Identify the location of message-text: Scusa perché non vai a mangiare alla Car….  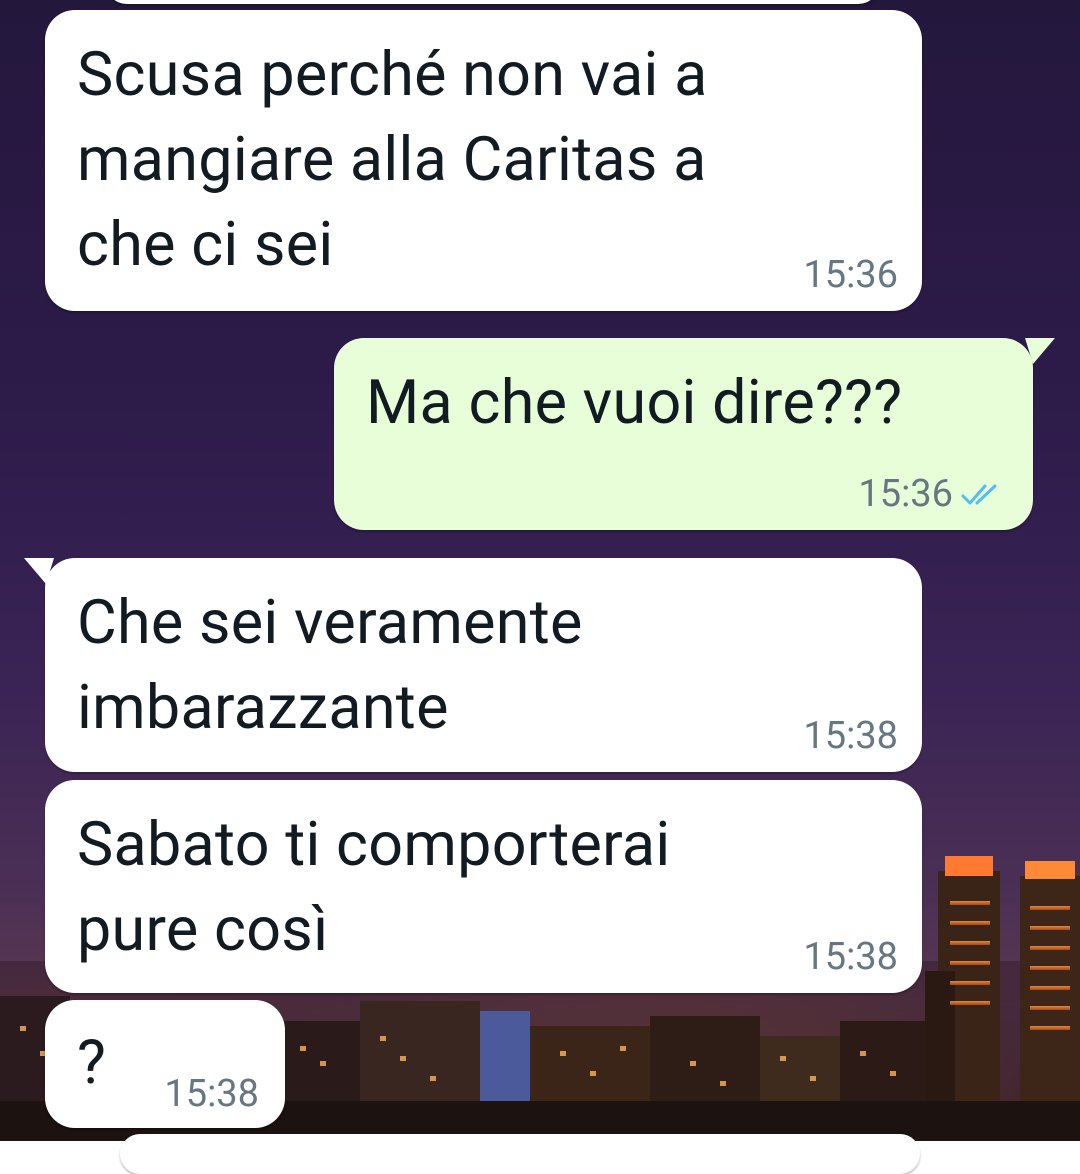
(392, 159).